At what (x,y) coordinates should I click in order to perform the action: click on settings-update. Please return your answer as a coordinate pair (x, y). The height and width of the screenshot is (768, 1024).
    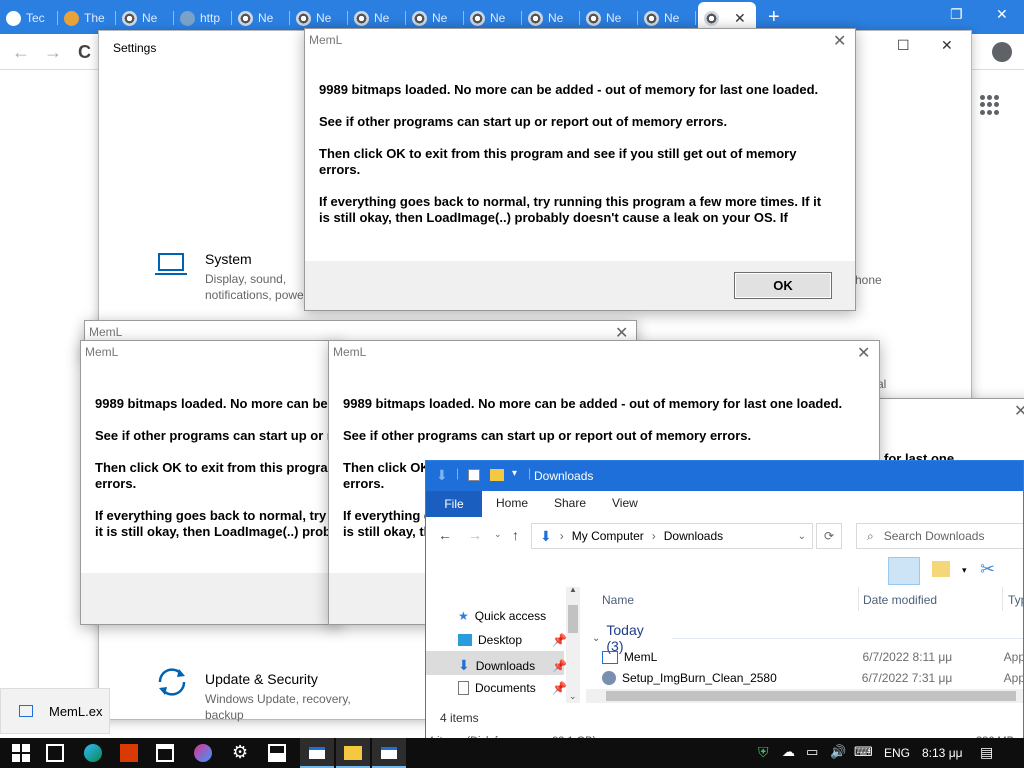
    Looking at the image, I should click on (172, 683).